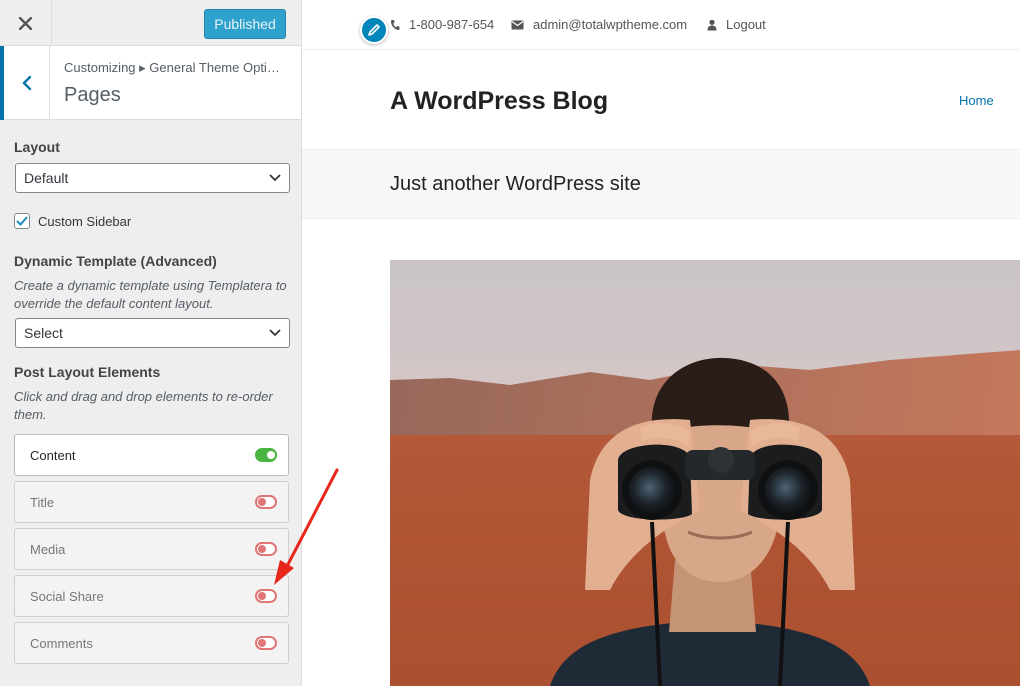  I want to click on phone-icon, so click(395, 24).